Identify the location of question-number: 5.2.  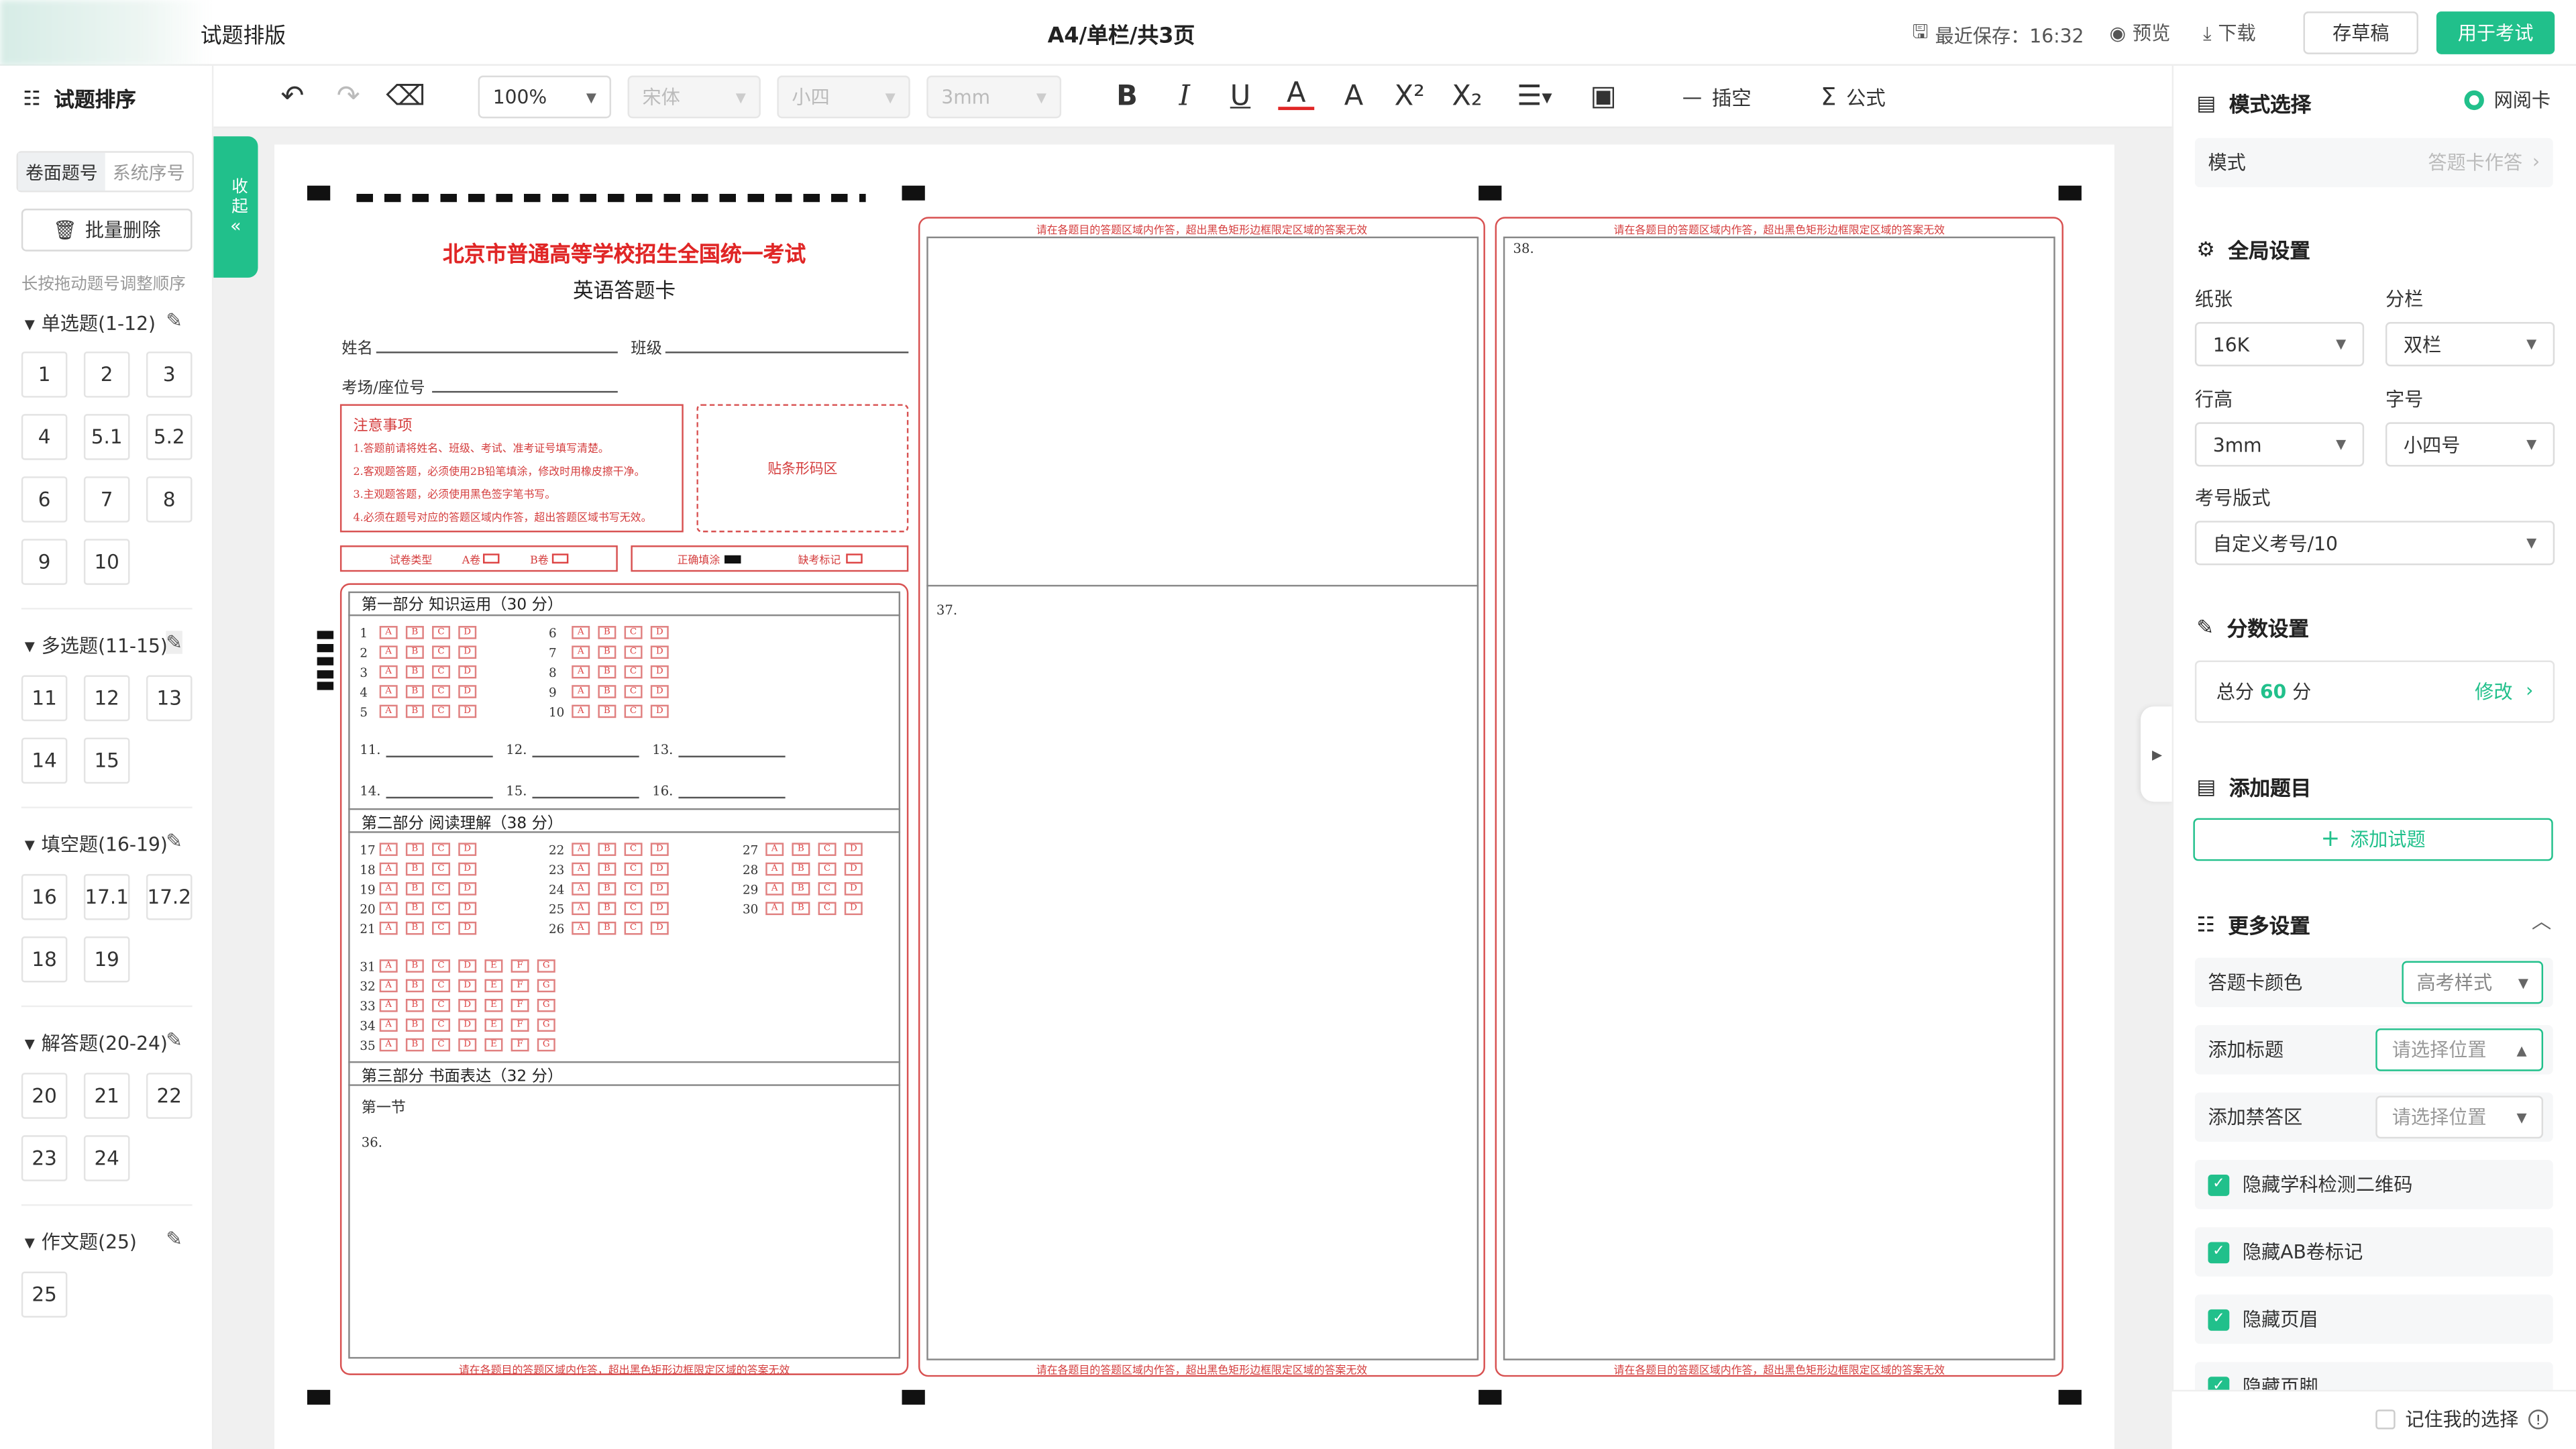
(169, 437).